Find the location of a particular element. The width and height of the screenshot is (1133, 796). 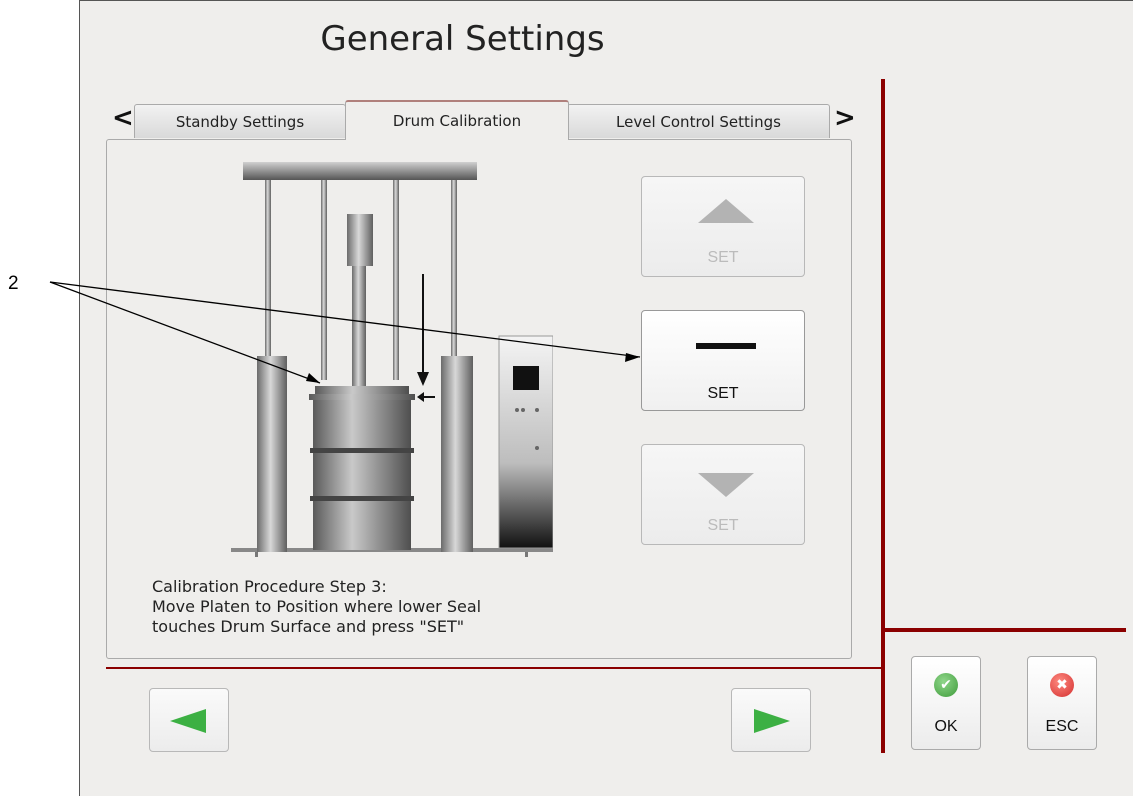

previous-step-button is located at coordinates (189, 720).